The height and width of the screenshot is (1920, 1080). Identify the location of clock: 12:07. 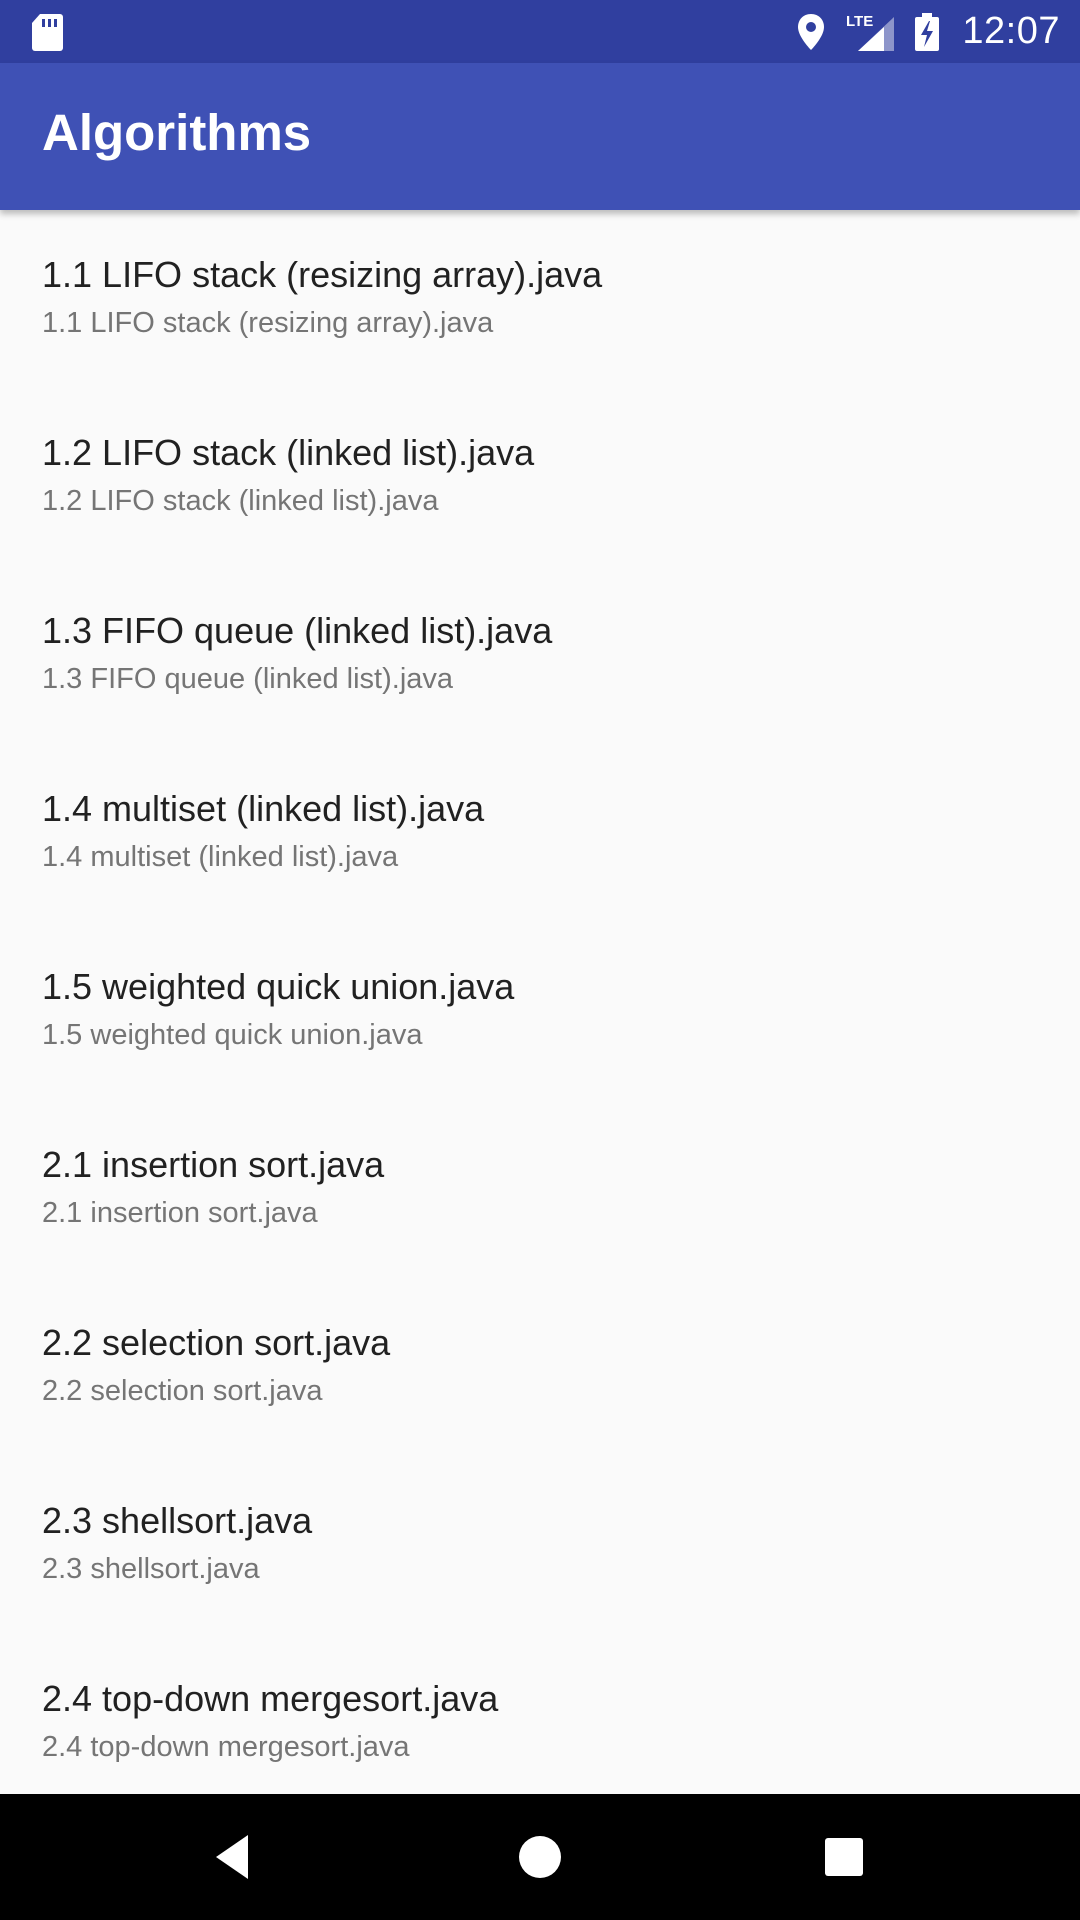
(1011, 31).